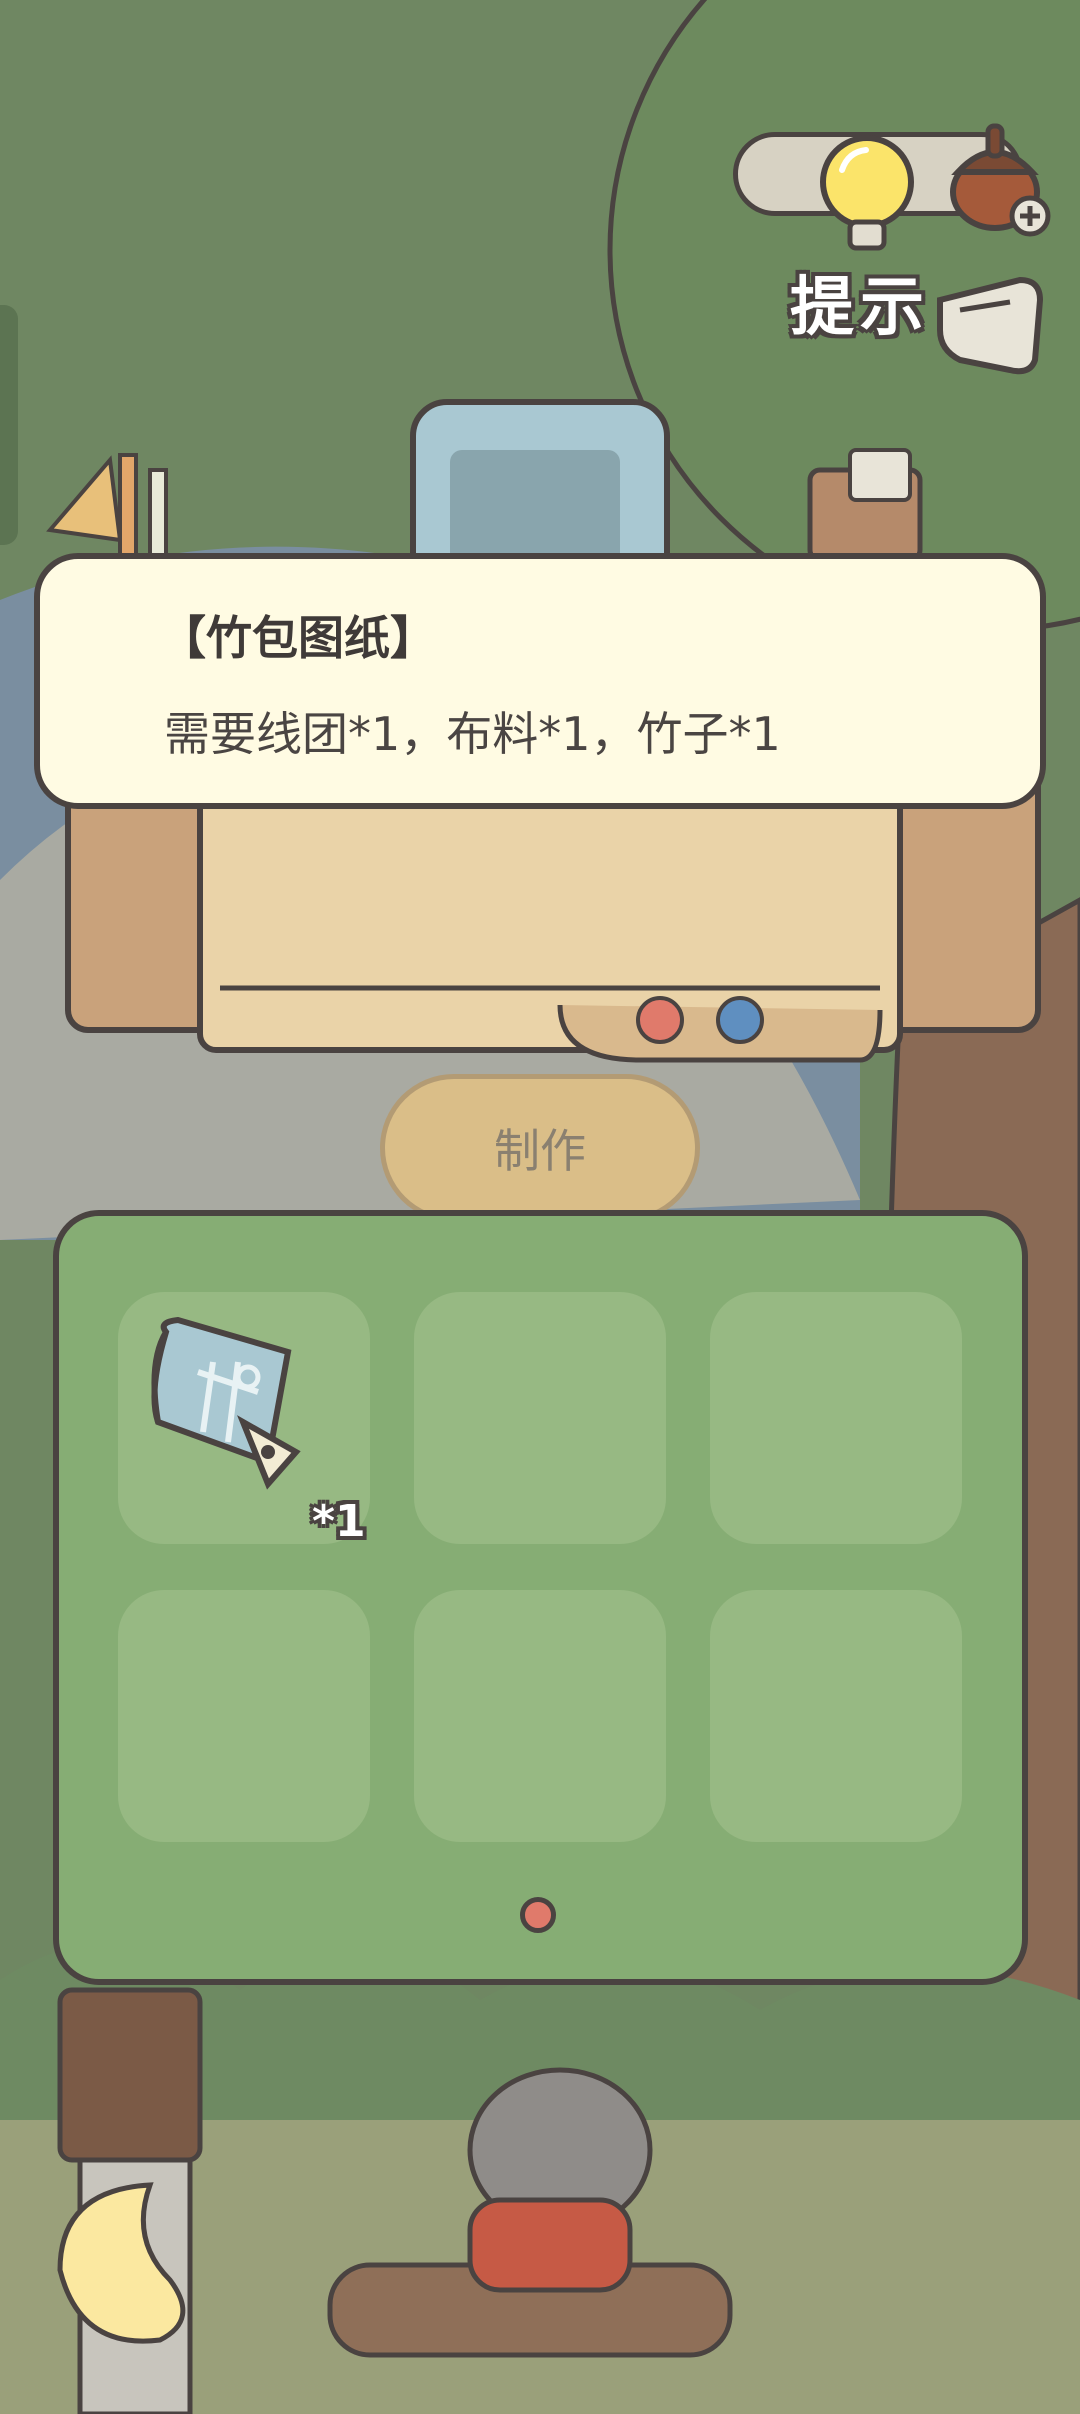 The image size is (1080, 2414). Describe the element at coordinates (472, 734) in the screenshot. I see `recipe-requirement: 需要线团*1，布料*1，竹子*1` at that location.